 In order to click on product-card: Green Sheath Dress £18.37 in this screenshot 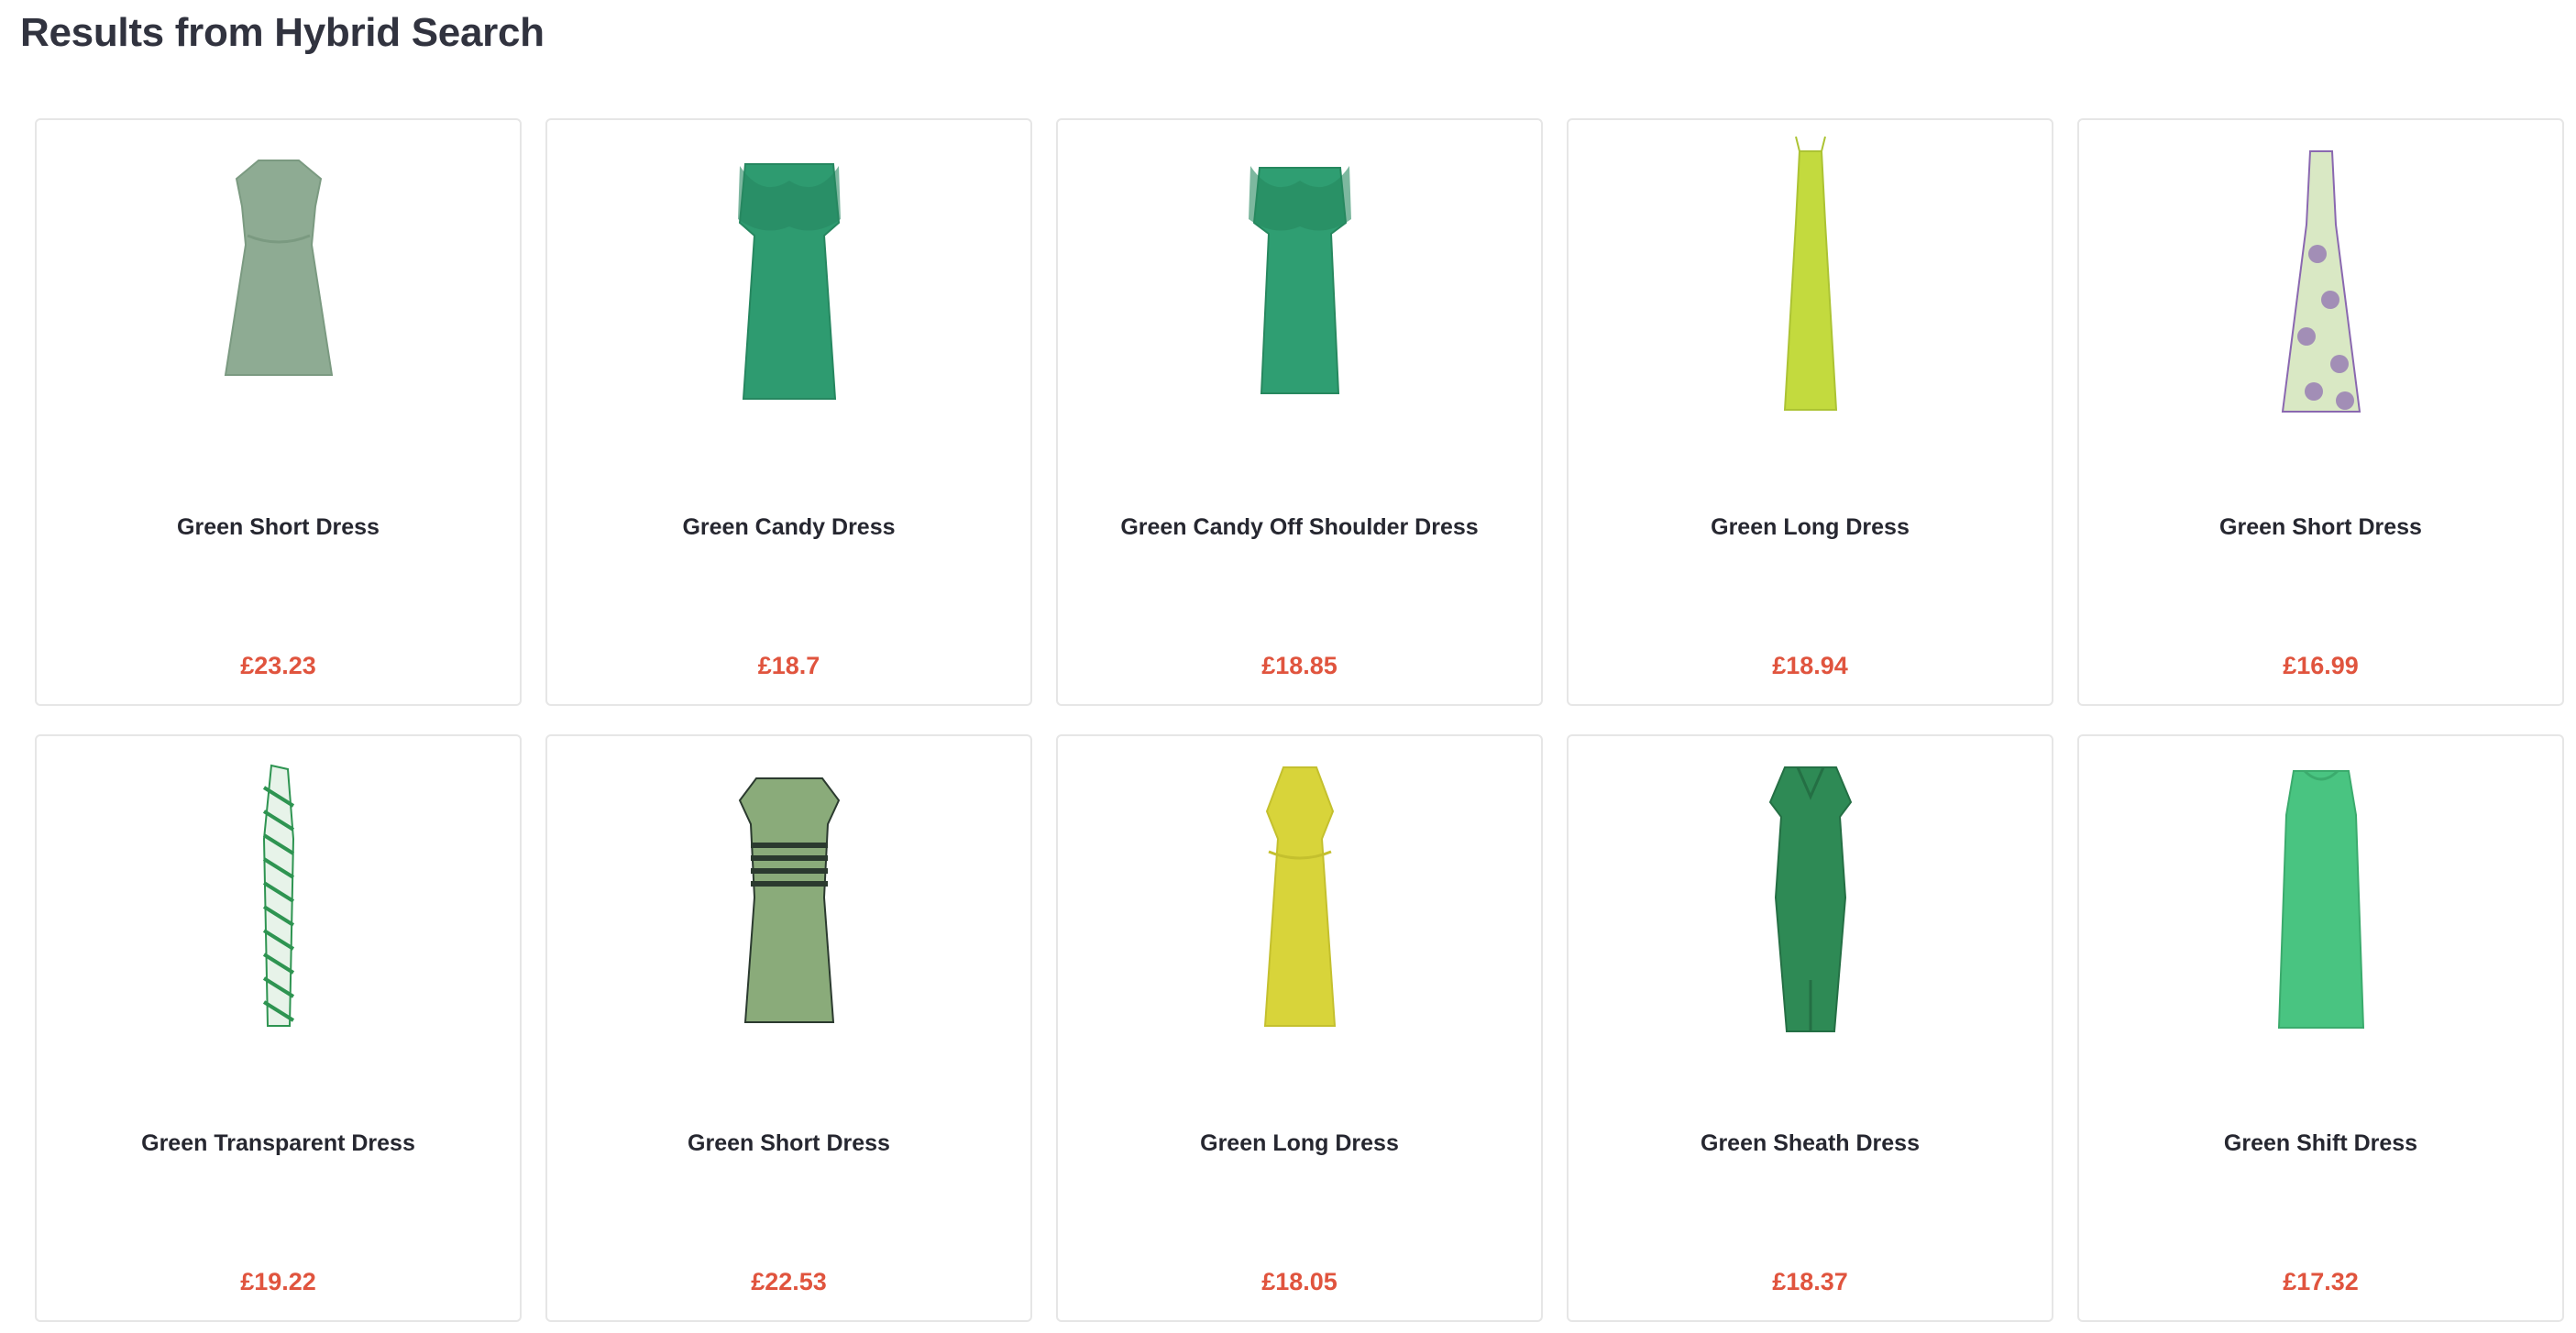, I will do `click(1810, 1028)`.